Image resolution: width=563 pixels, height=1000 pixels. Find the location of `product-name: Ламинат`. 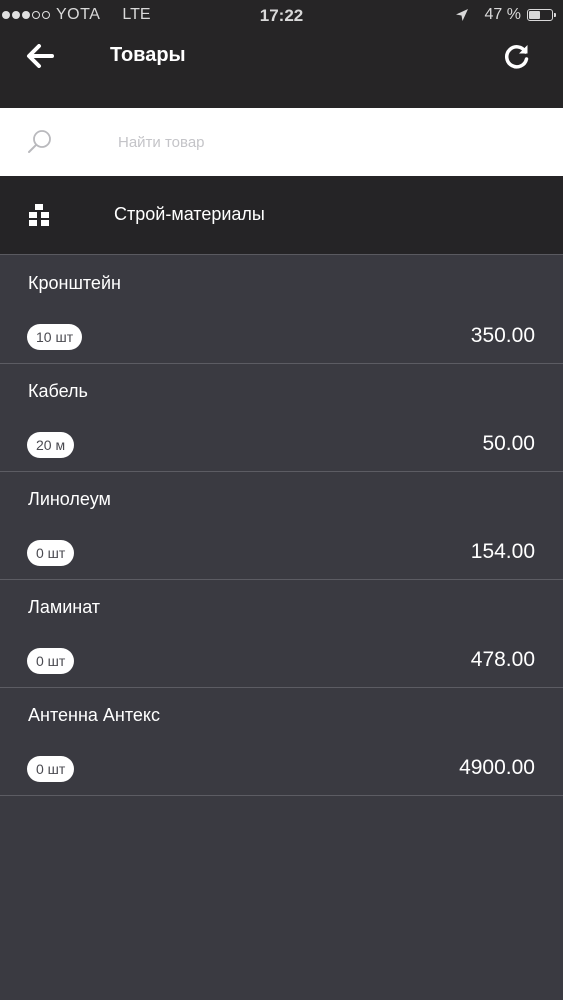

product-name: Ламинат is located at coordinates (64, 607).